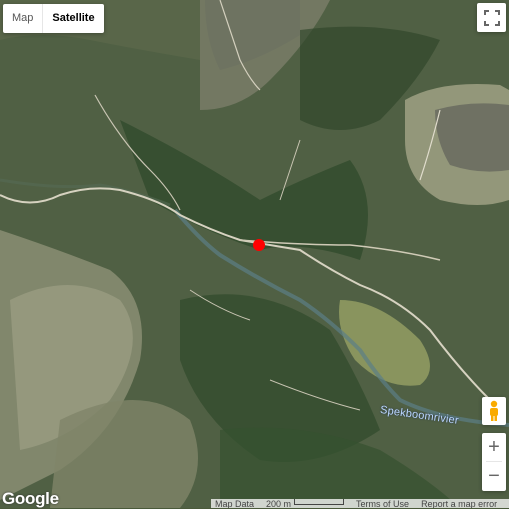 Image resolution: width=509 pixels, height=509 pixels. What do you see at coordinates (259, 245) in the screenshot?
I see `location-marker` at bounding box center [259, 245].